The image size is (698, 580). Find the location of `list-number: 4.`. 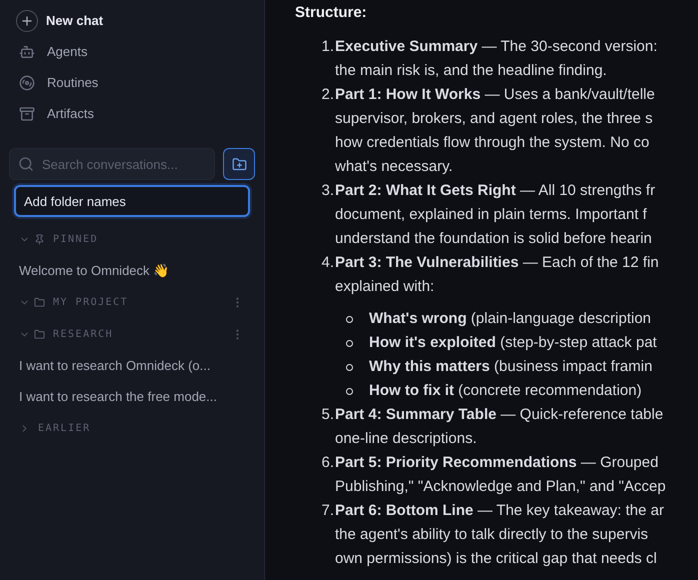

list-number: 4. is located at coordinates (327, 263).